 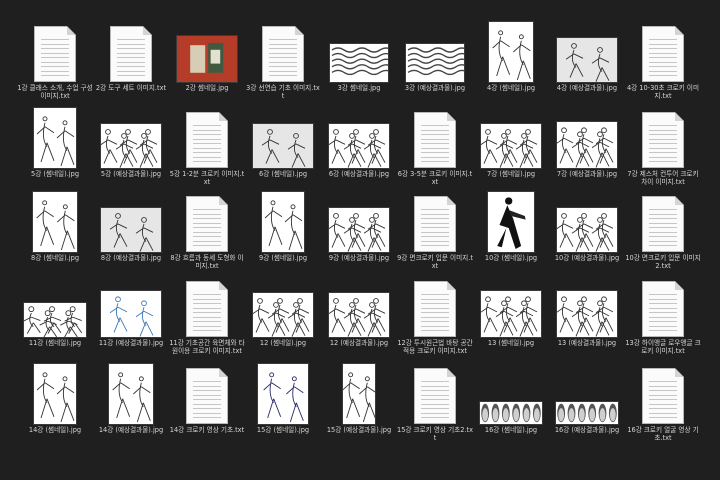 What do you see at coordinates (663, 262) in the screenshot?
I see `file-name-label: 10강 면크로키 입문 이미지2.txt` at bounding box center [663, 262].